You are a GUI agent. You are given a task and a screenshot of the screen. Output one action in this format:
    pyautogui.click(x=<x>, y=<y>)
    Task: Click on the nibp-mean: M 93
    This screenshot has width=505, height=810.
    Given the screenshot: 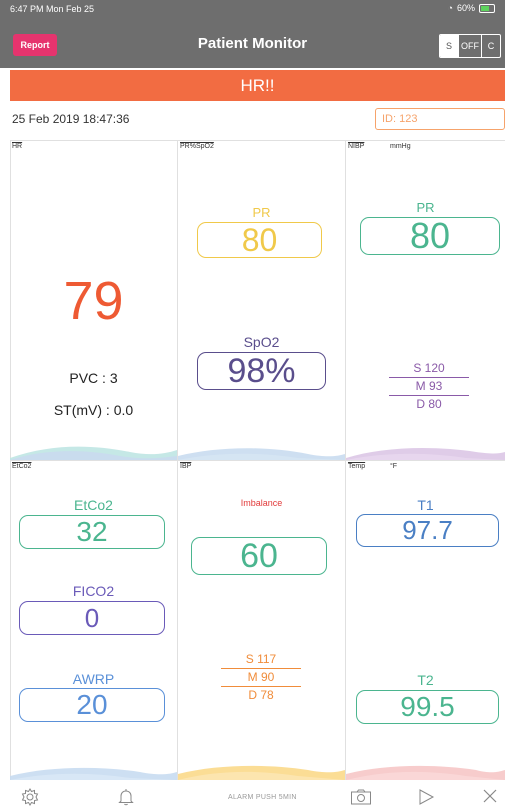 What is the action you would take?
    pyautogui.click(x=429, y=387)
    